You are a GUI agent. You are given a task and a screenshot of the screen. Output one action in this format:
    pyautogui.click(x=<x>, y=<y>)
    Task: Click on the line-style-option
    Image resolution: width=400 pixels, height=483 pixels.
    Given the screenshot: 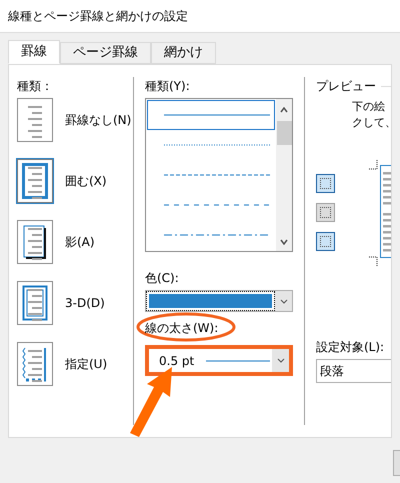 What is the action you would take?
    pyautogui.click(x=211, y=115)
    